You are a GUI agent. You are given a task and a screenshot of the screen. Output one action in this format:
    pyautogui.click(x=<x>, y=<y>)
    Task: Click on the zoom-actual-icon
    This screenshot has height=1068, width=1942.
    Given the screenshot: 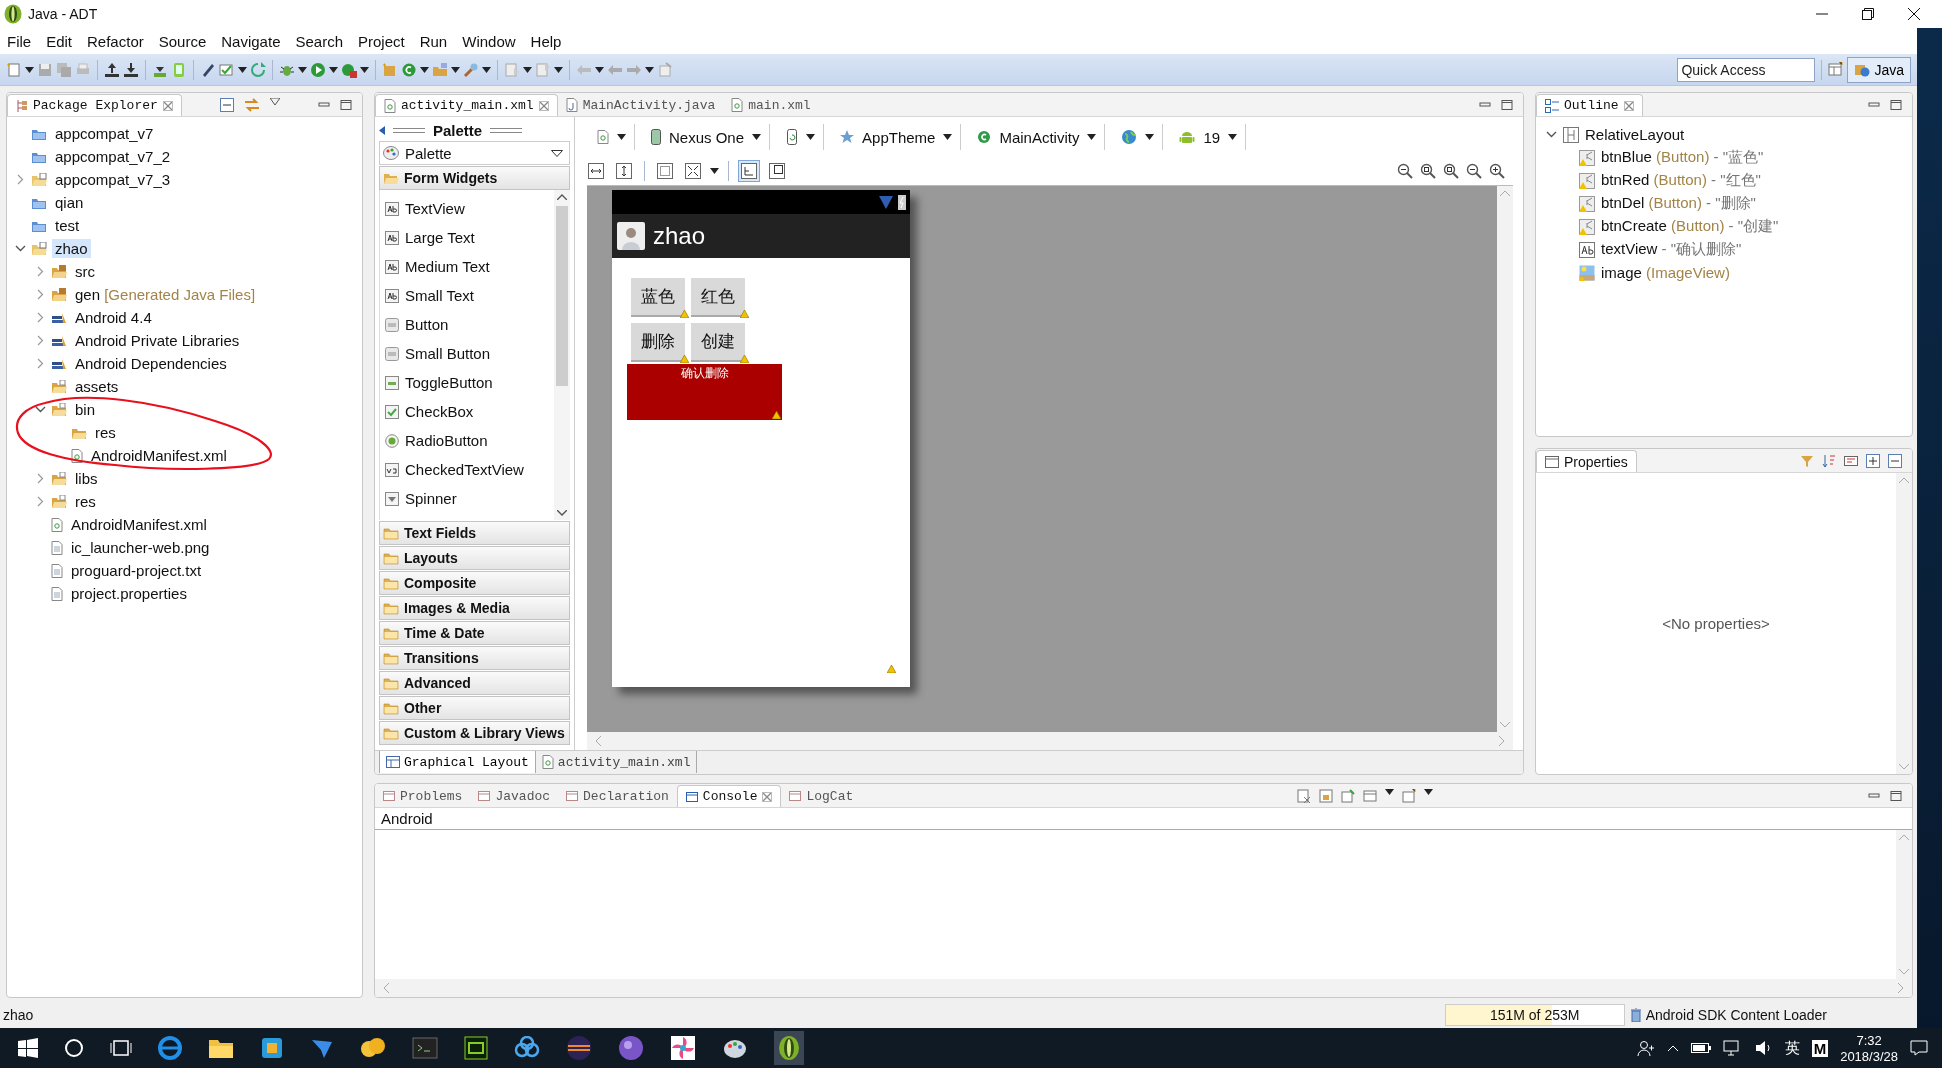 What is the action you would take?
    pyautogui.click(x=1428, y=171)
    